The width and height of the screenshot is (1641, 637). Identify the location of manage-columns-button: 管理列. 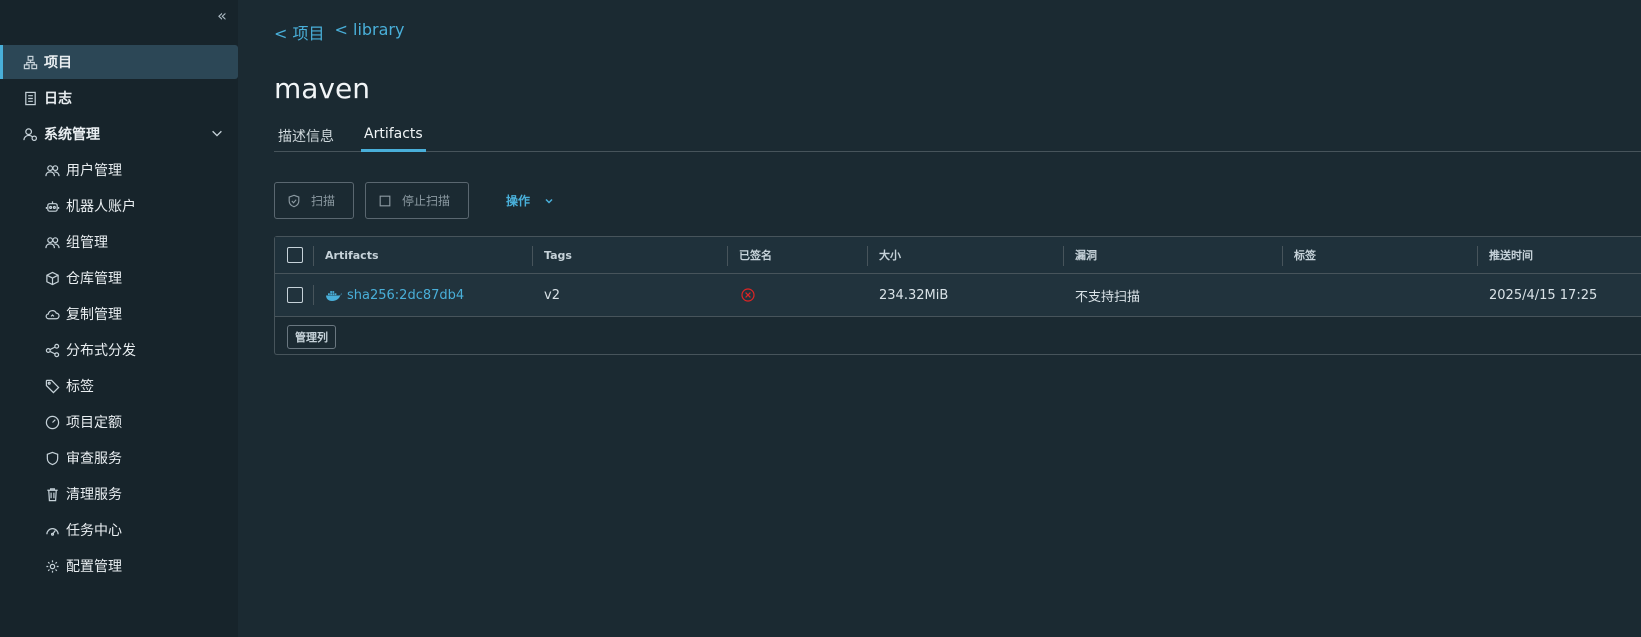
(311, 337).